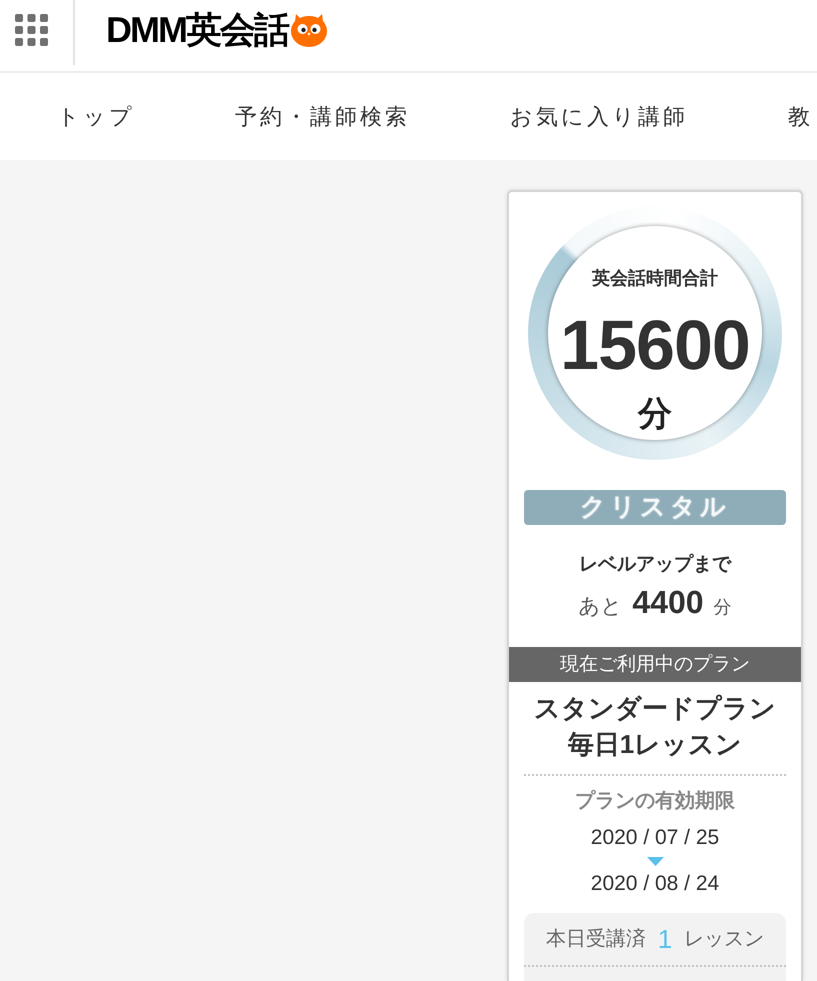 The image size is (817, 981). What do you see at coordinates (668, 602) in the screenshot?
I see `remaining-minutes: 4400` at bounding box center [668, 602].